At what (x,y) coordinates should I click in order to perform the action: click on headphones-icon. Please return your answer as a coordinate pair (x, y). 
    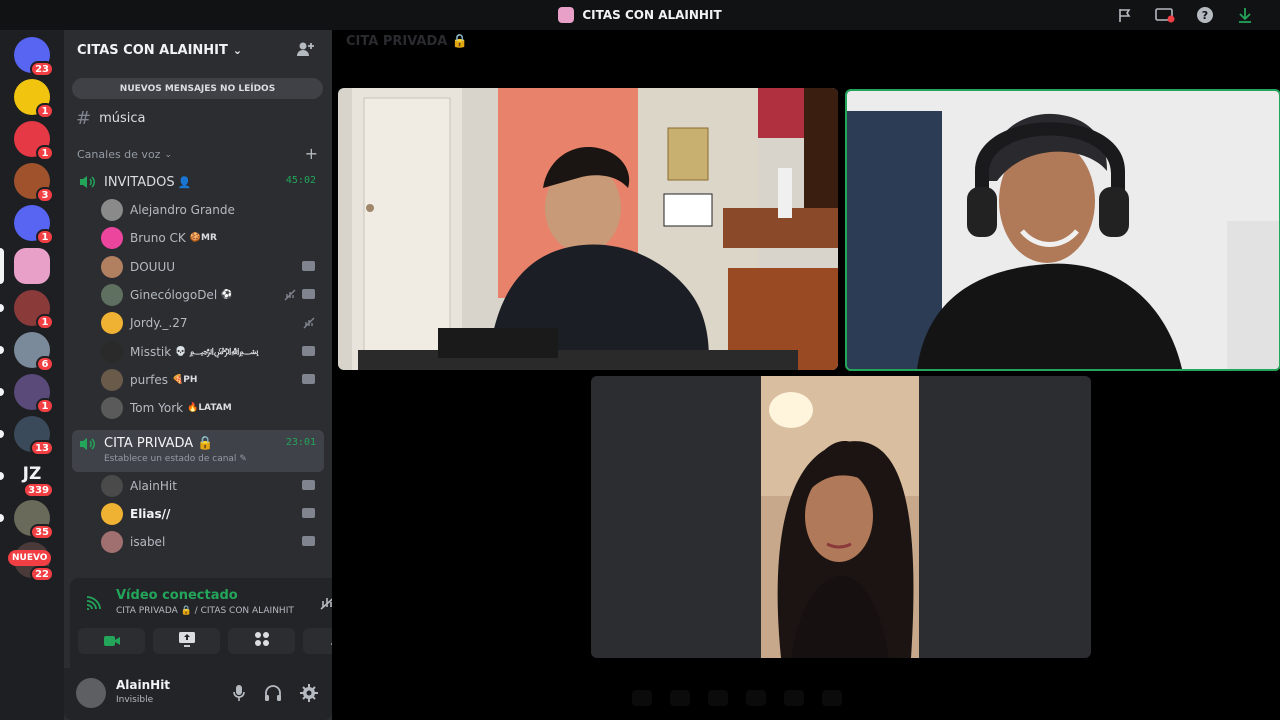
    Looking at the image, I should click on (273, 695).